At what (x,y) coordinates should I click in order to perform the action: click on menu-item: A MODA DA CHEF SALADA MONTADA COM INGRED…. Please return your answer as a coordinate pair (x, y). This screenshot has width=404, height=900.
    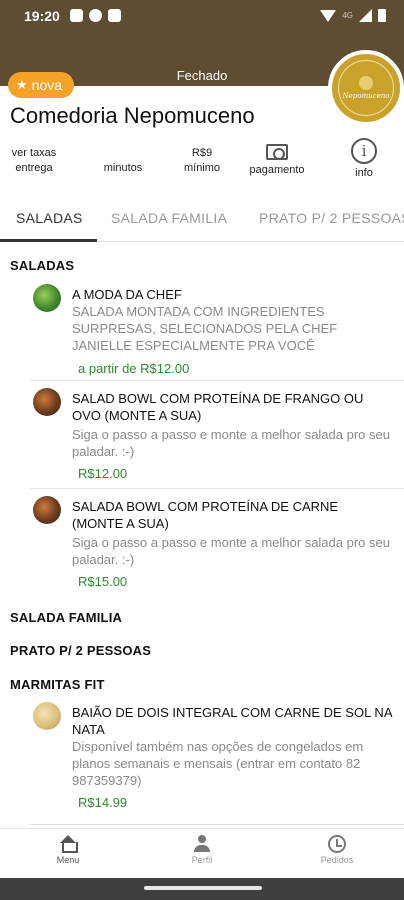
    Looking at the image, I should click on (202, 330).